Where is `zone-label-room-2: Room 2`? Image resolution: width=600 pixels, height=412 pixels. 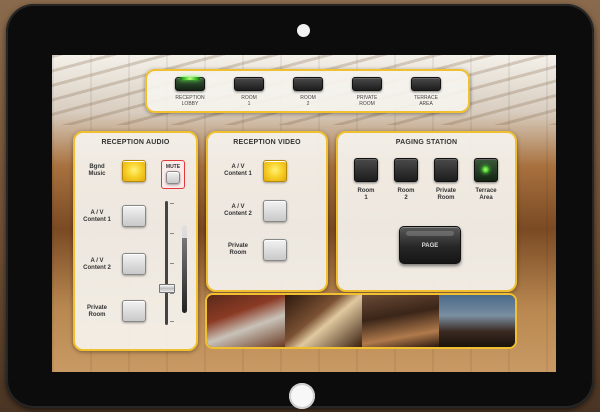
zone-label-room-2: Room 2 is located at coordinates (406, 195).